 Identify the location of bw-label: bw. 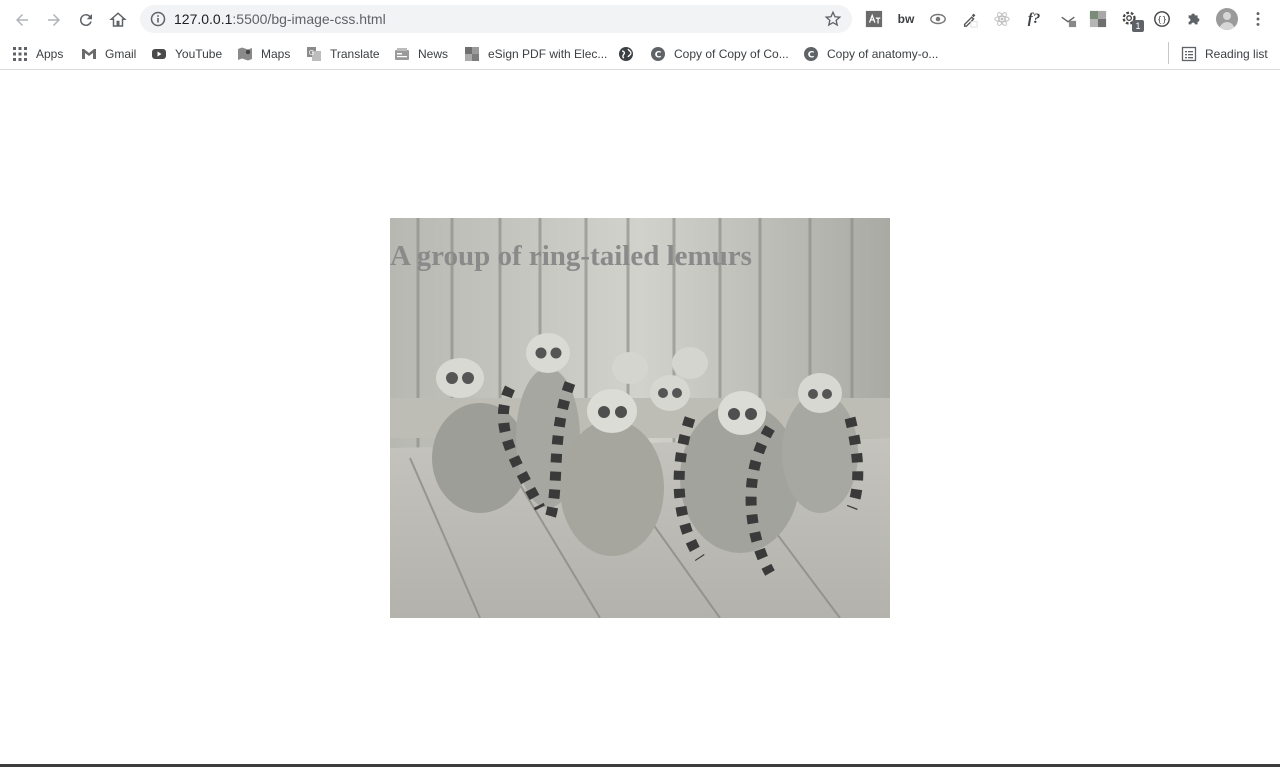
(906, 19).